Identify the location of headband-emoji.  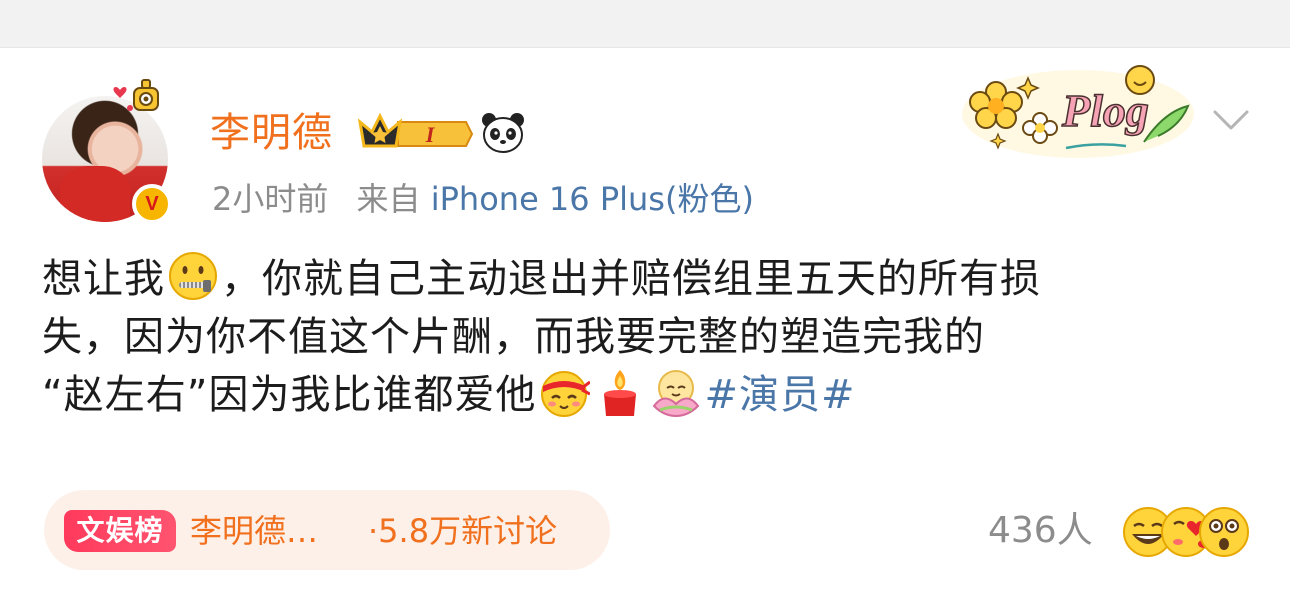
(566, 394).